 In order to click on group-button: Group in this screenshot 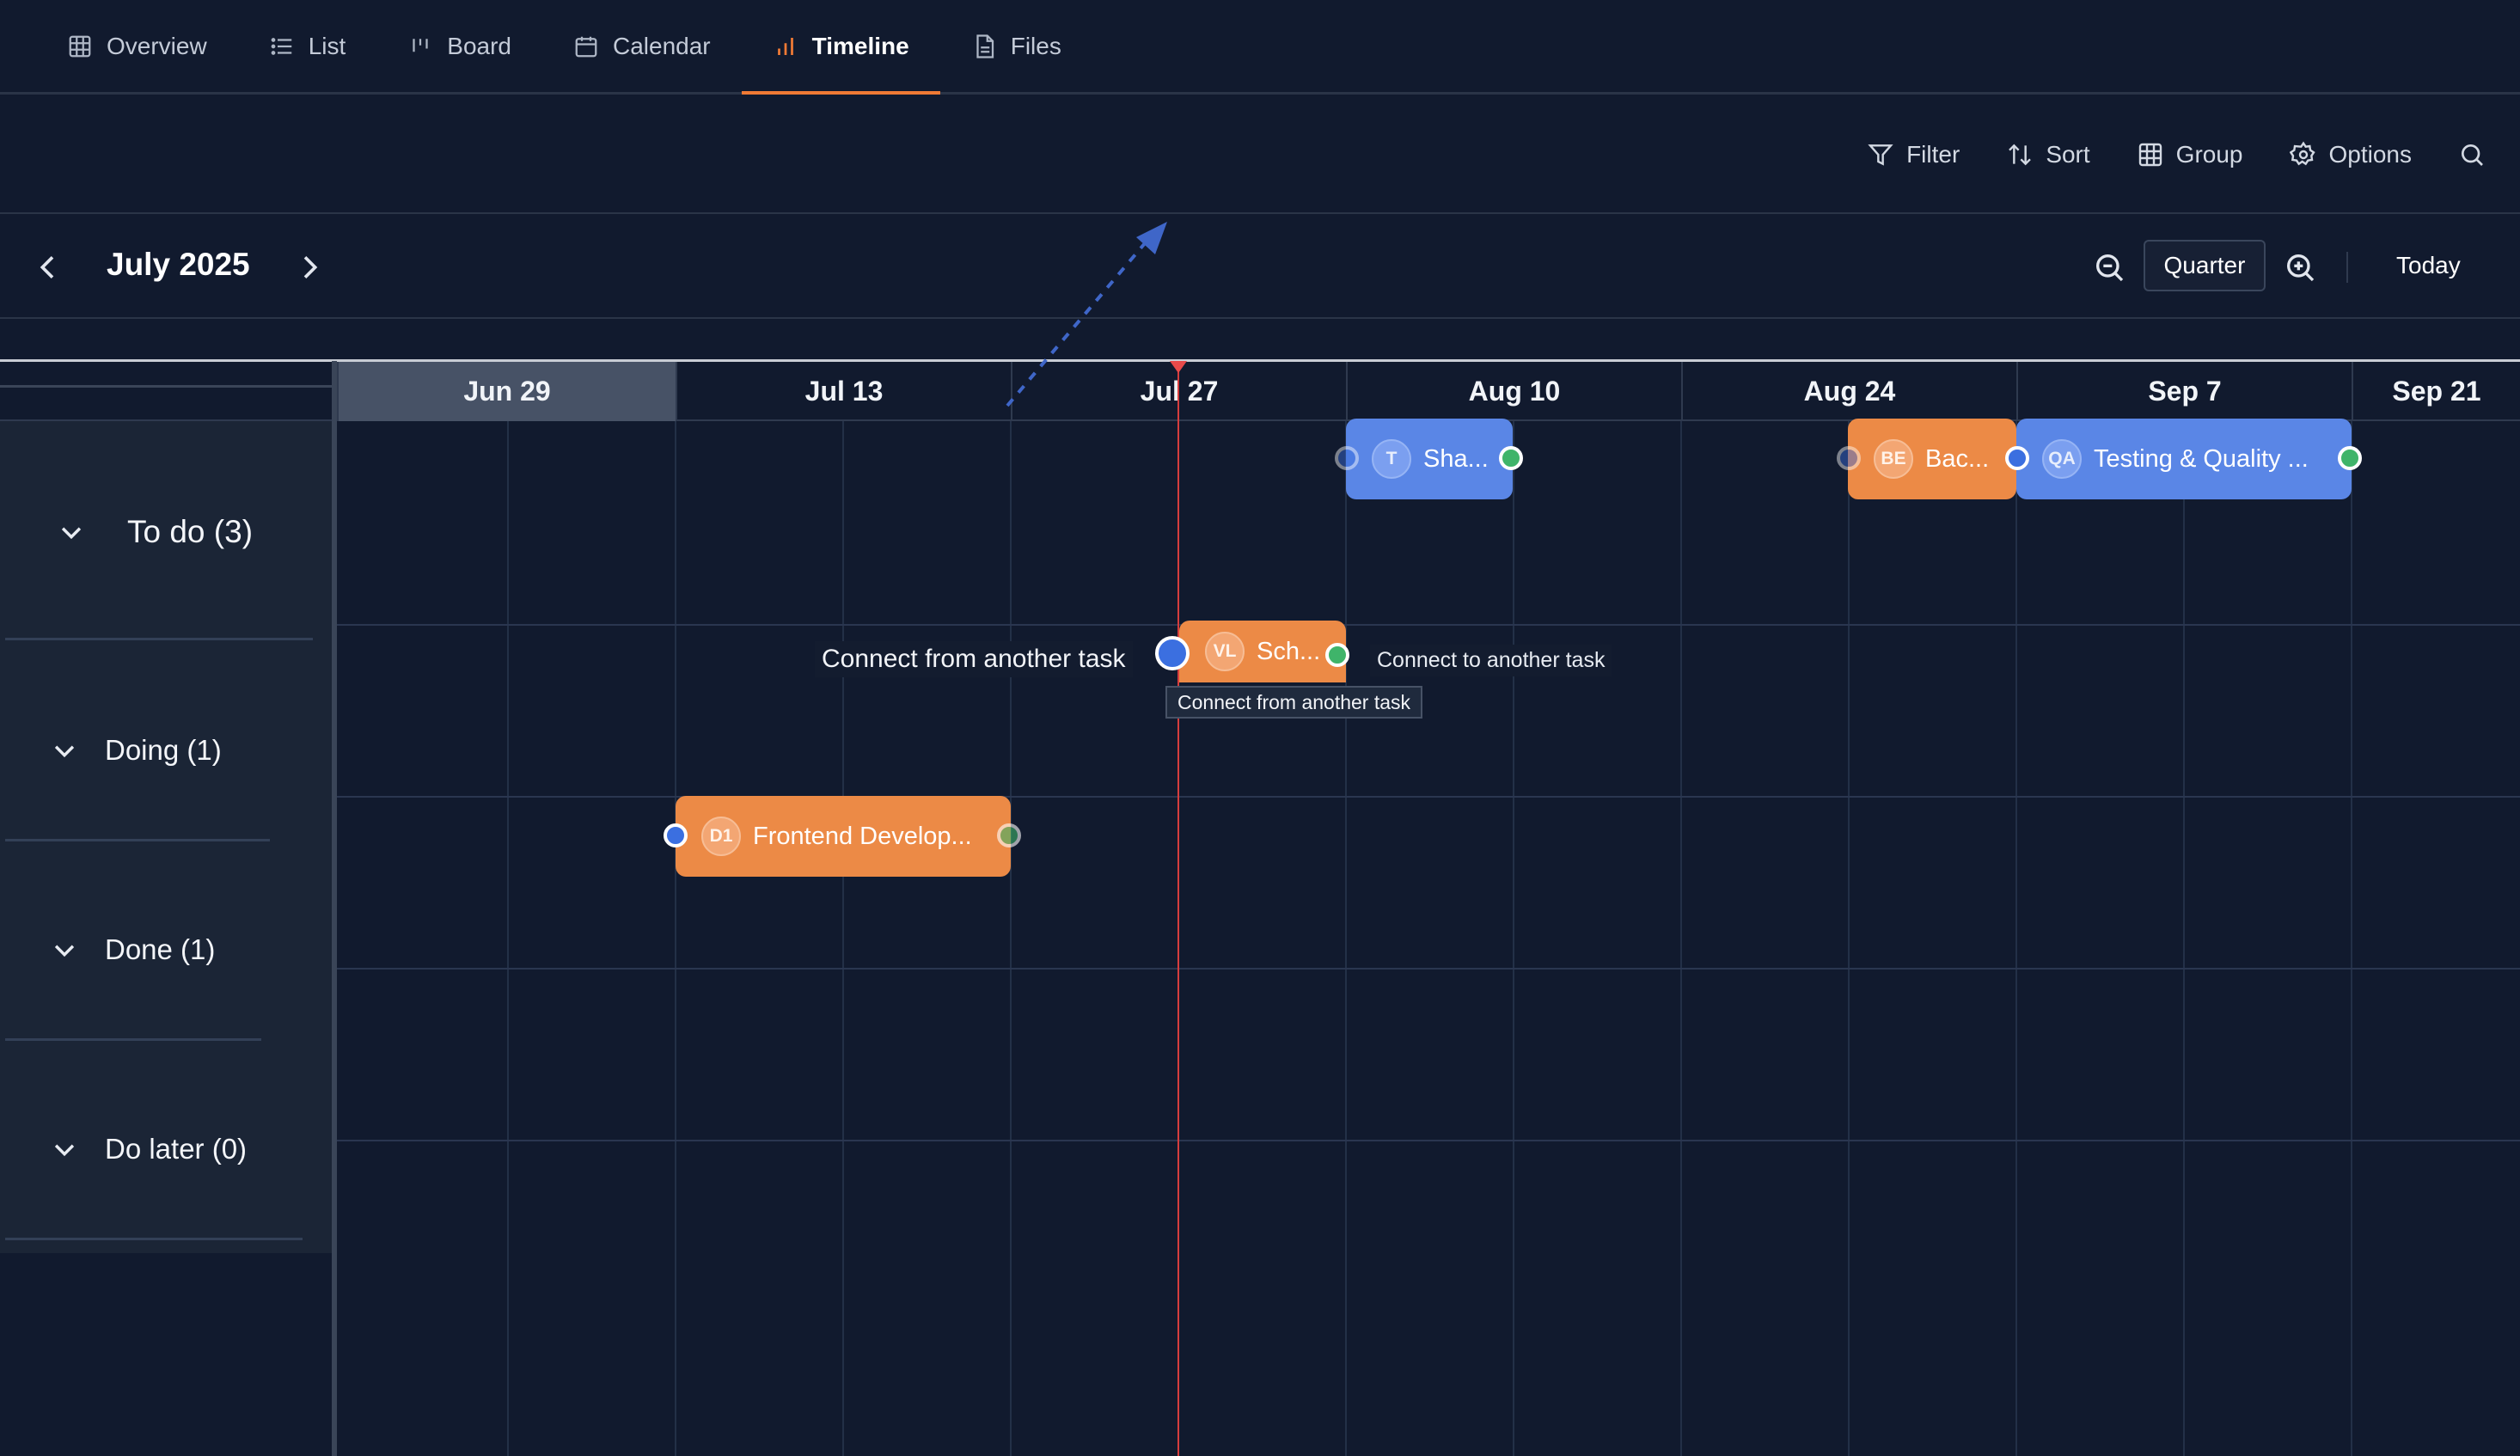, I will do `click(2190, 155)`.